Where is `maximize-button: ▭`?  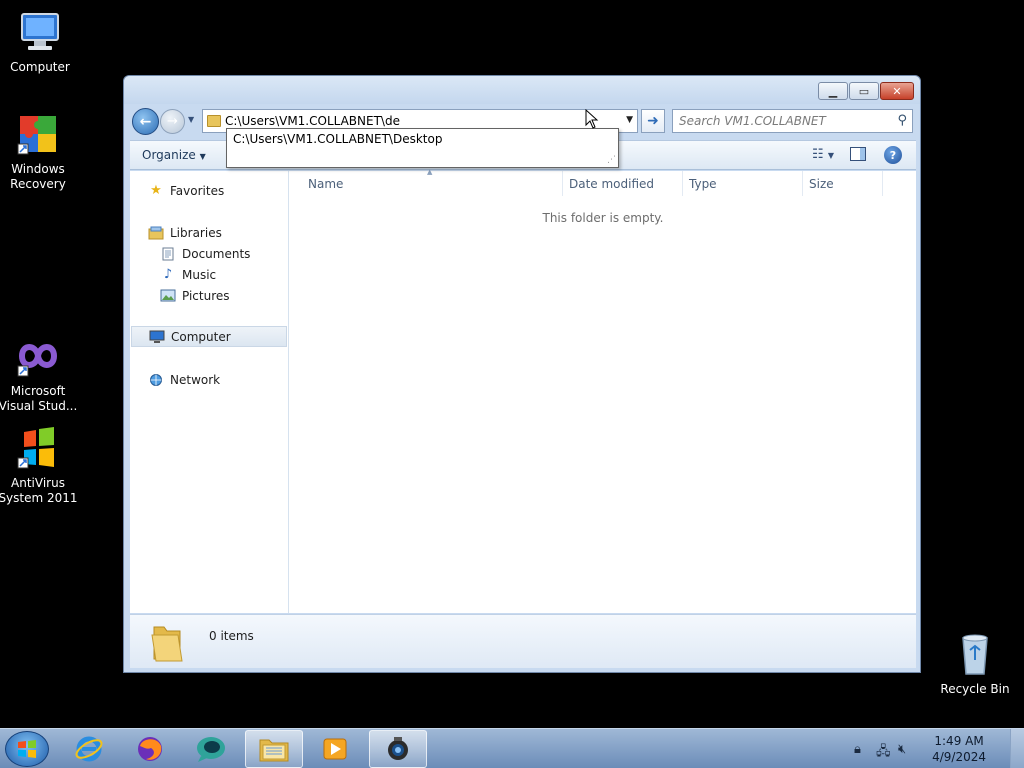 maximize-button: ▭ is located at coordinates (864, 91).